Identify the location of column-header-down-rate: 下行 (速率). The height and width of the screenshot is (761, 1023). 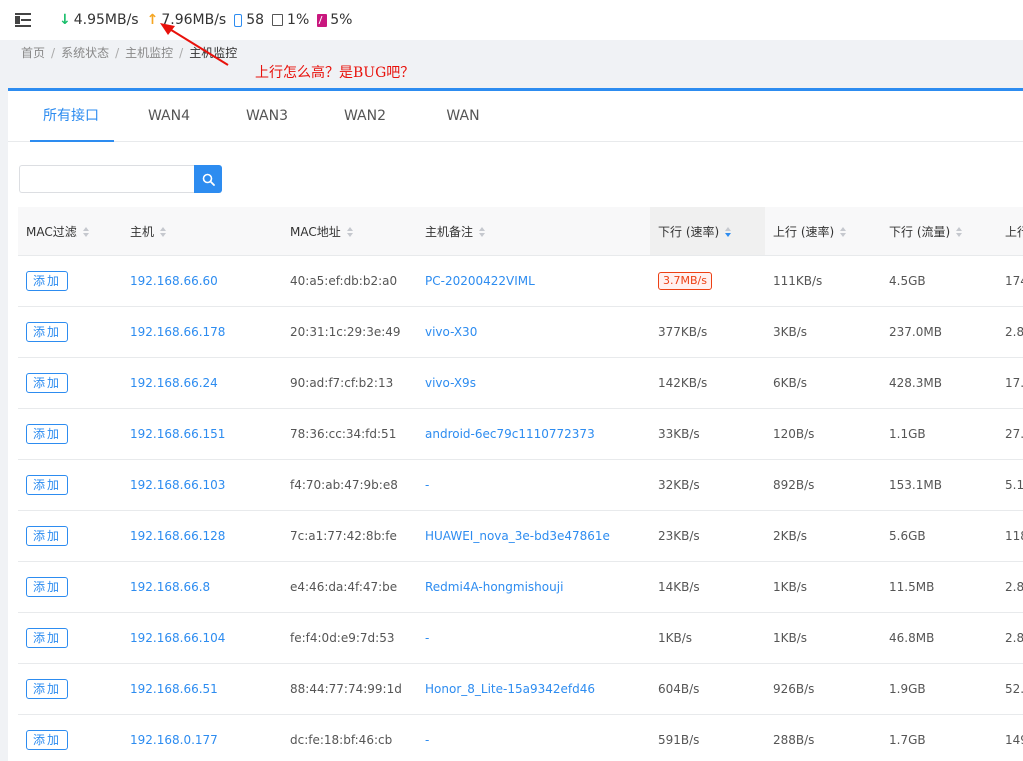
(707, 231).